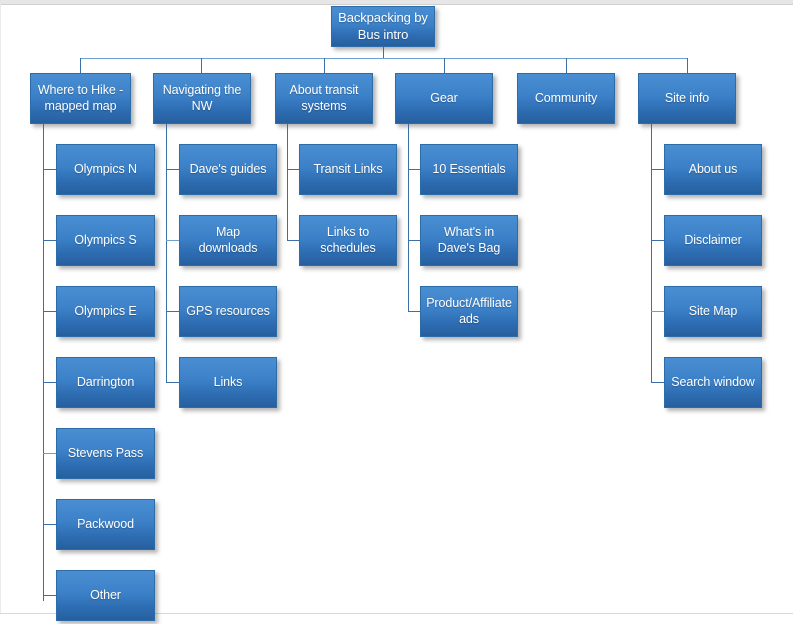 This screenshot has height=624, width=793. Describe the element at coordinates (172, 240) in the screenshot. I see `connector-stub-map-downloads` at that location.